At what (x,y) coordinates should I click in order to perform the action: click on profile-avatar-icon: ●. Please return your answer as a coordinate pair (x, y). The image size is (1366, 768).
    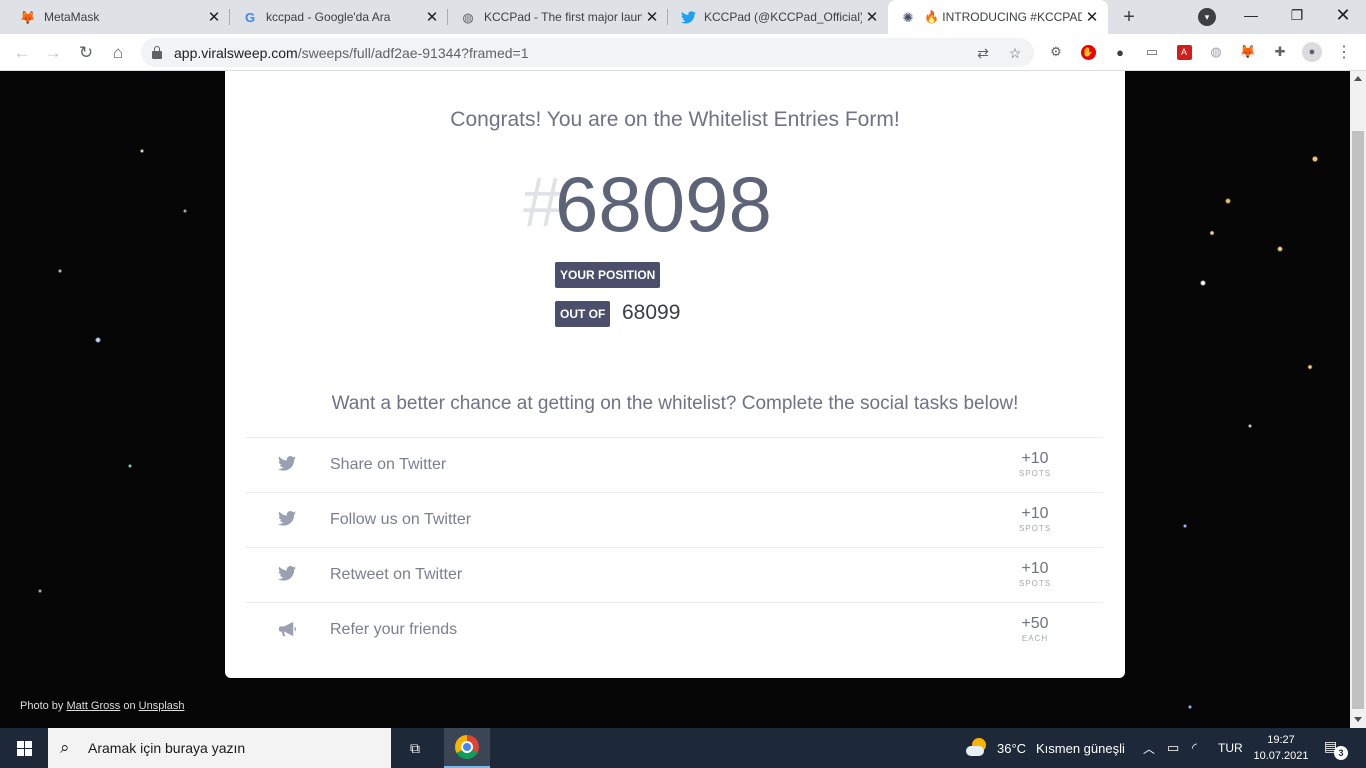
    Looking at the image, I should click on (1312, 52).